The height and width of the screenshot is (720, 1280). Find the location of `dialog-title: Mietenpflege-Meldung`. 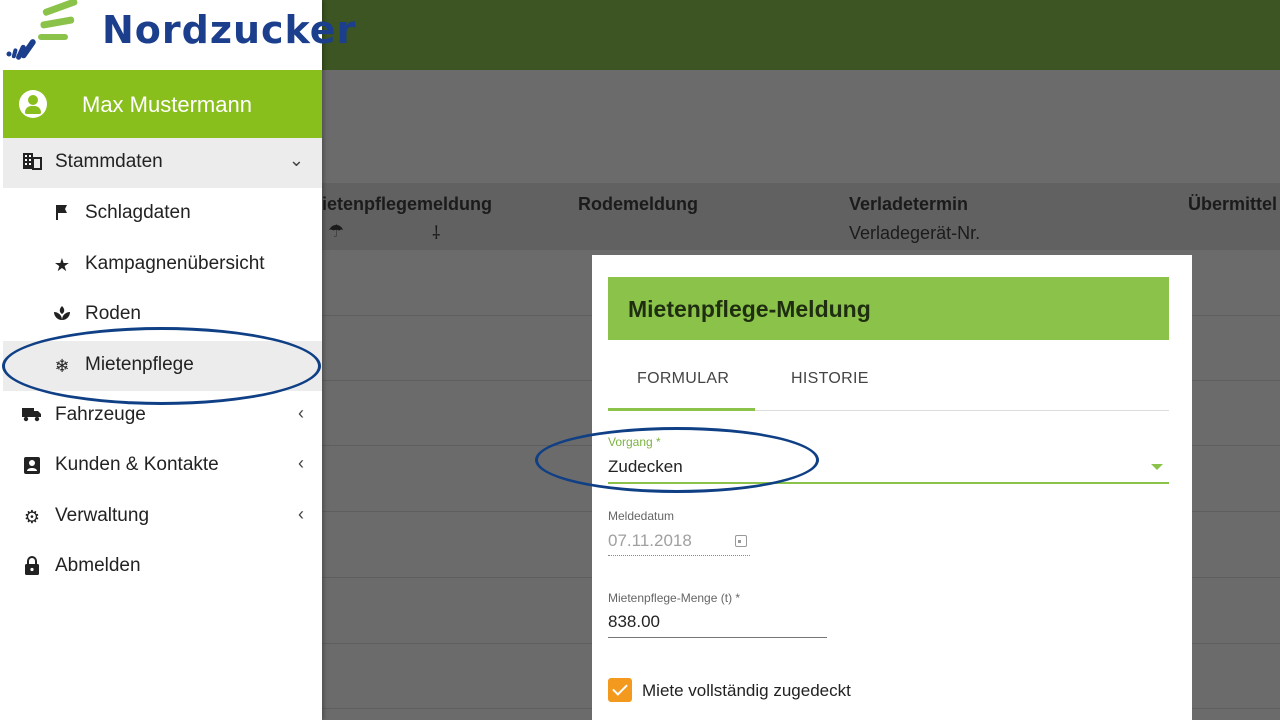

dialog-title: Mietenpflege-Meldung is located at coordinates (749, 309).